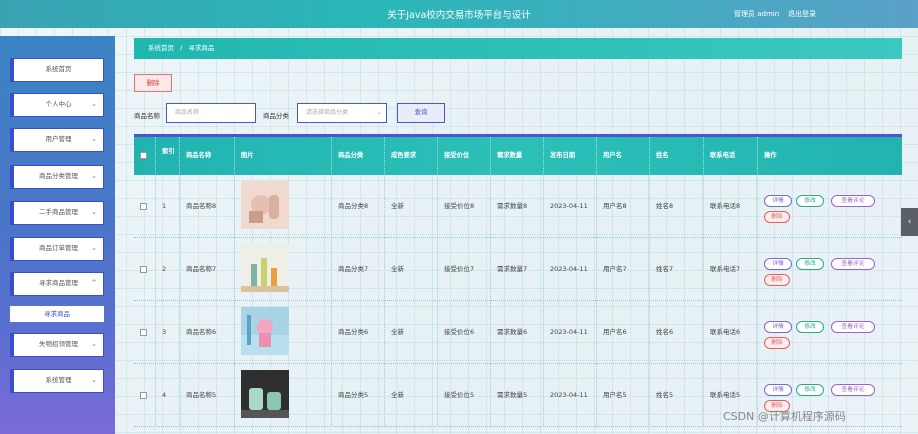 The width and height of the screenshot is (918, 434). I want to click on header-index: 索引, so click(168, 156).